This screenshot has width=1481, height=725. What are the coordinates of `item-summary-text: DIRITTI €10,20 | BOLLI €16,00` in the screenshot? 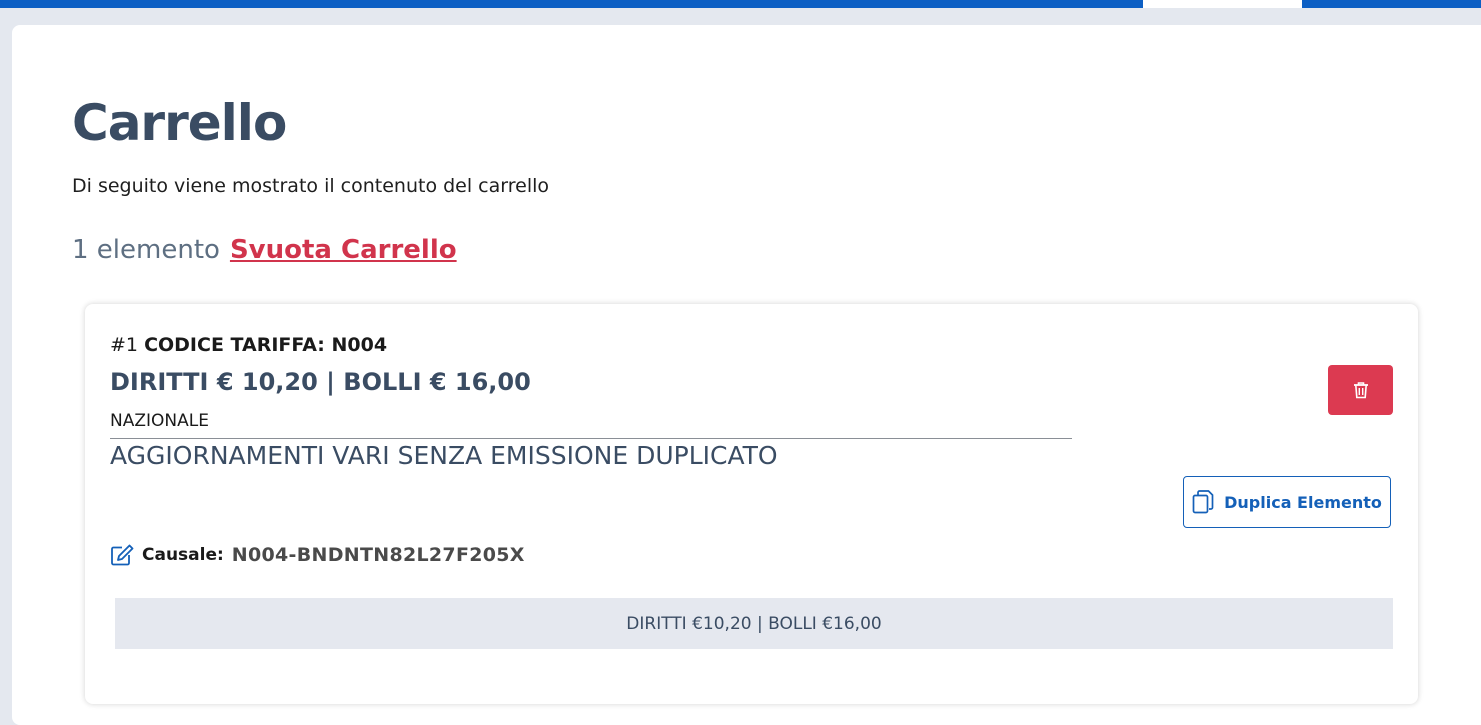 It's located at (754, 623).